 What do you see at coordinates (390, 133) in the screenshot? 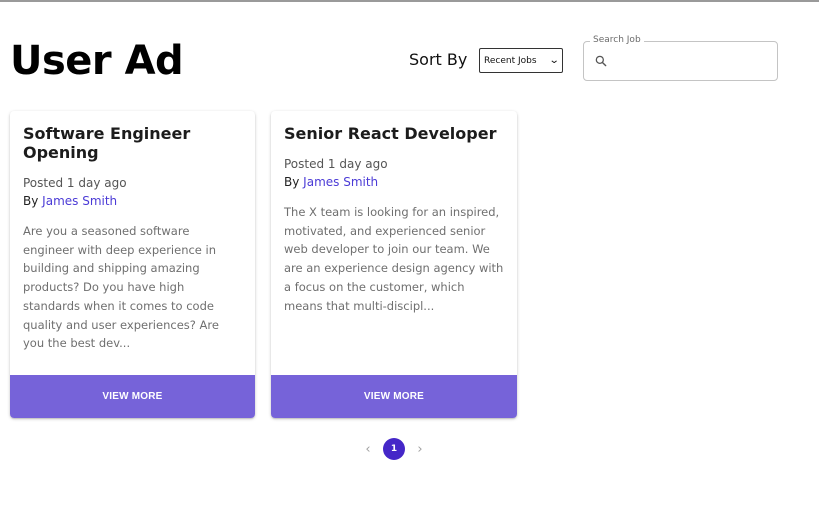
I see `job-title: Senior React Developer` at bounding box center [390, 133].